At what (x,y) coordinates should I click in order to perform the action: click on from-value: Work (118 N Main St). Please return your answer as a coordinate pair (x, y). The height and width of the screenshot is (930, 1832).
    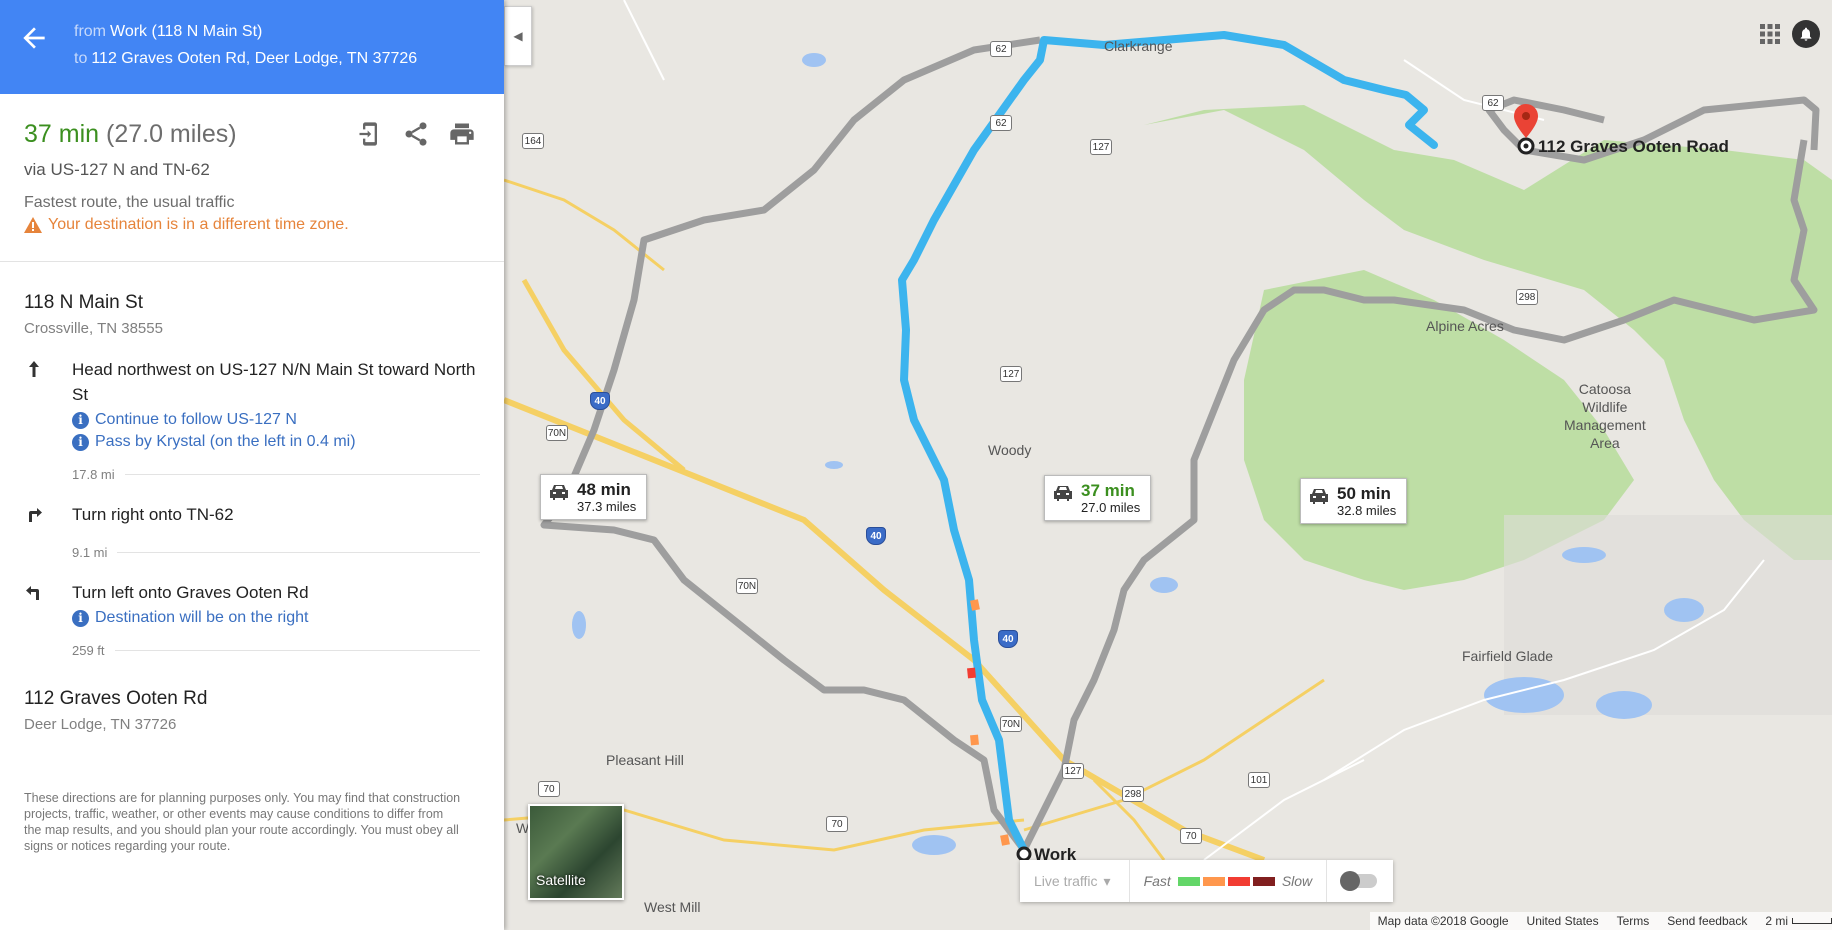
    Looking at the image, I should click on (186, 31).